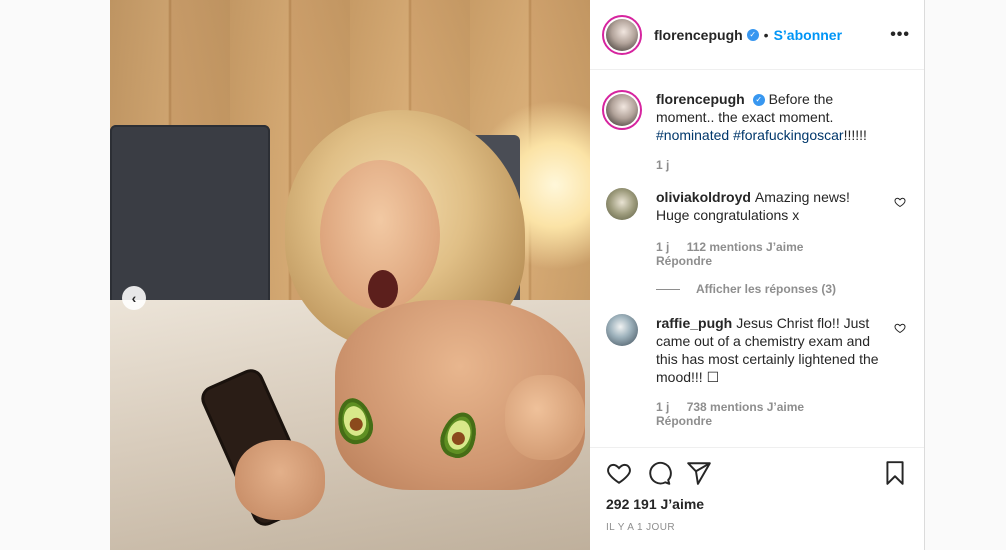 Image resolution: width=1006 pixels, height=550 pixels. I want to click on view-replies-button: Afficher les réponses (3), so click(768, 289).